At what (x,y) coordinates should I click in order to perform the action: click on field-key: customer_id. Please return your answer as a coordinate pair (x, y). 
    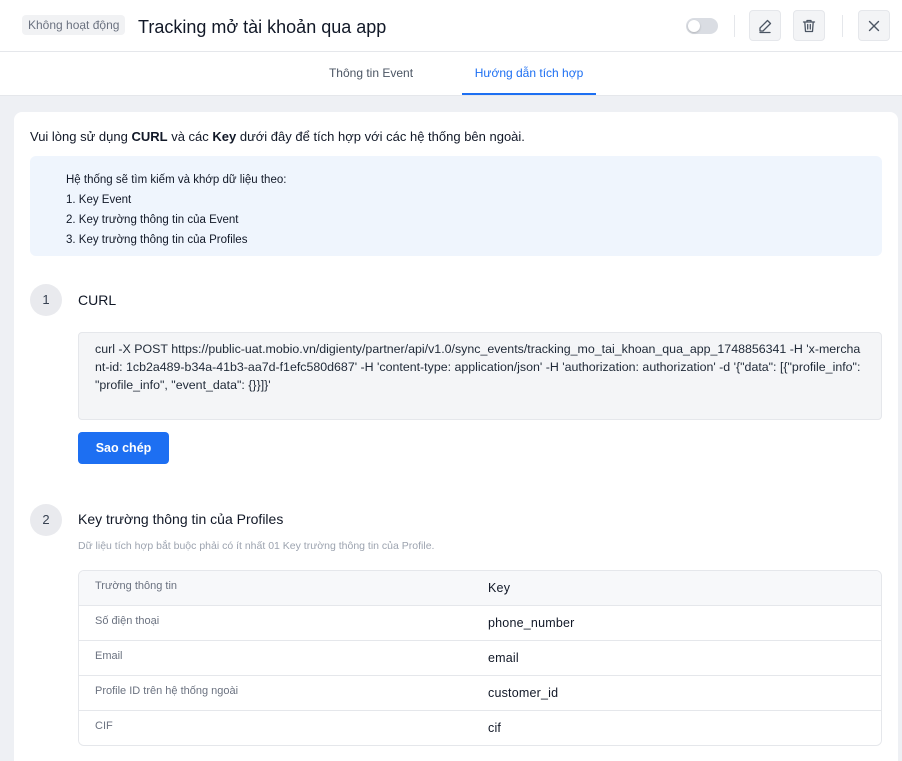
    Looking at the image, I should click on (523, 693).